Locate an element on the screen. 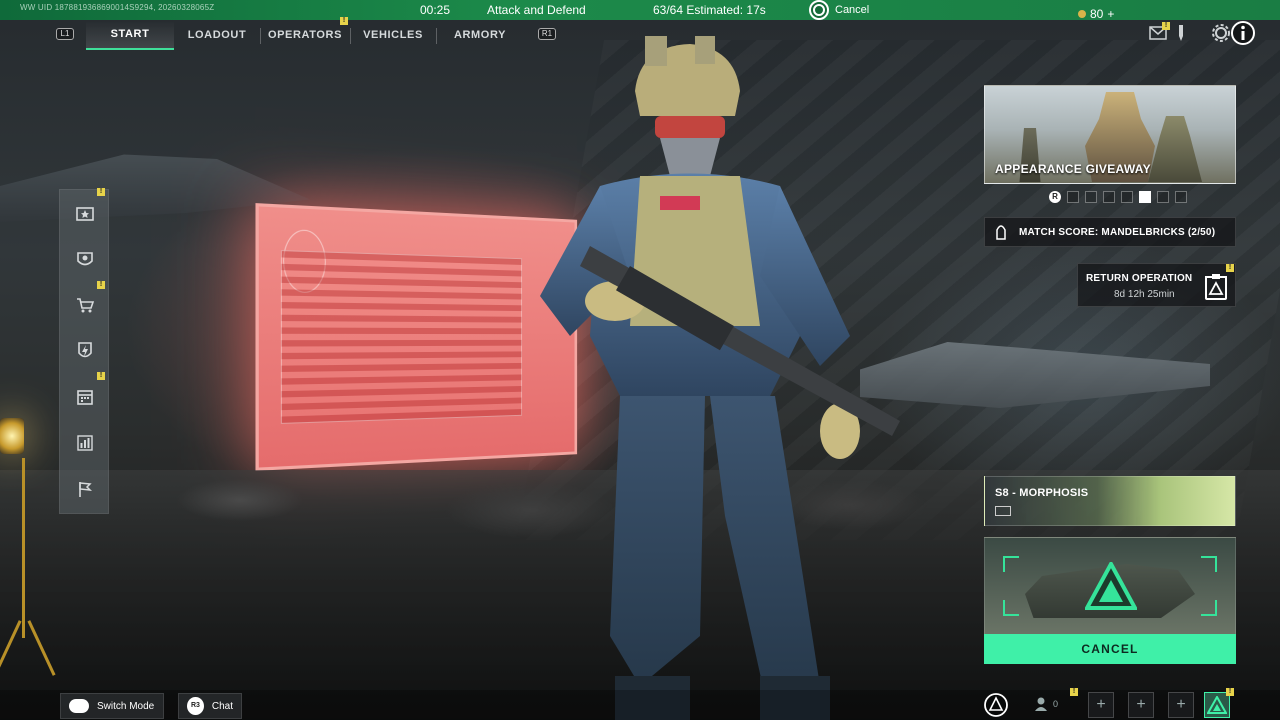  return-operation-timer: 8d 12h 25min is located at coordinates (1144, 294).